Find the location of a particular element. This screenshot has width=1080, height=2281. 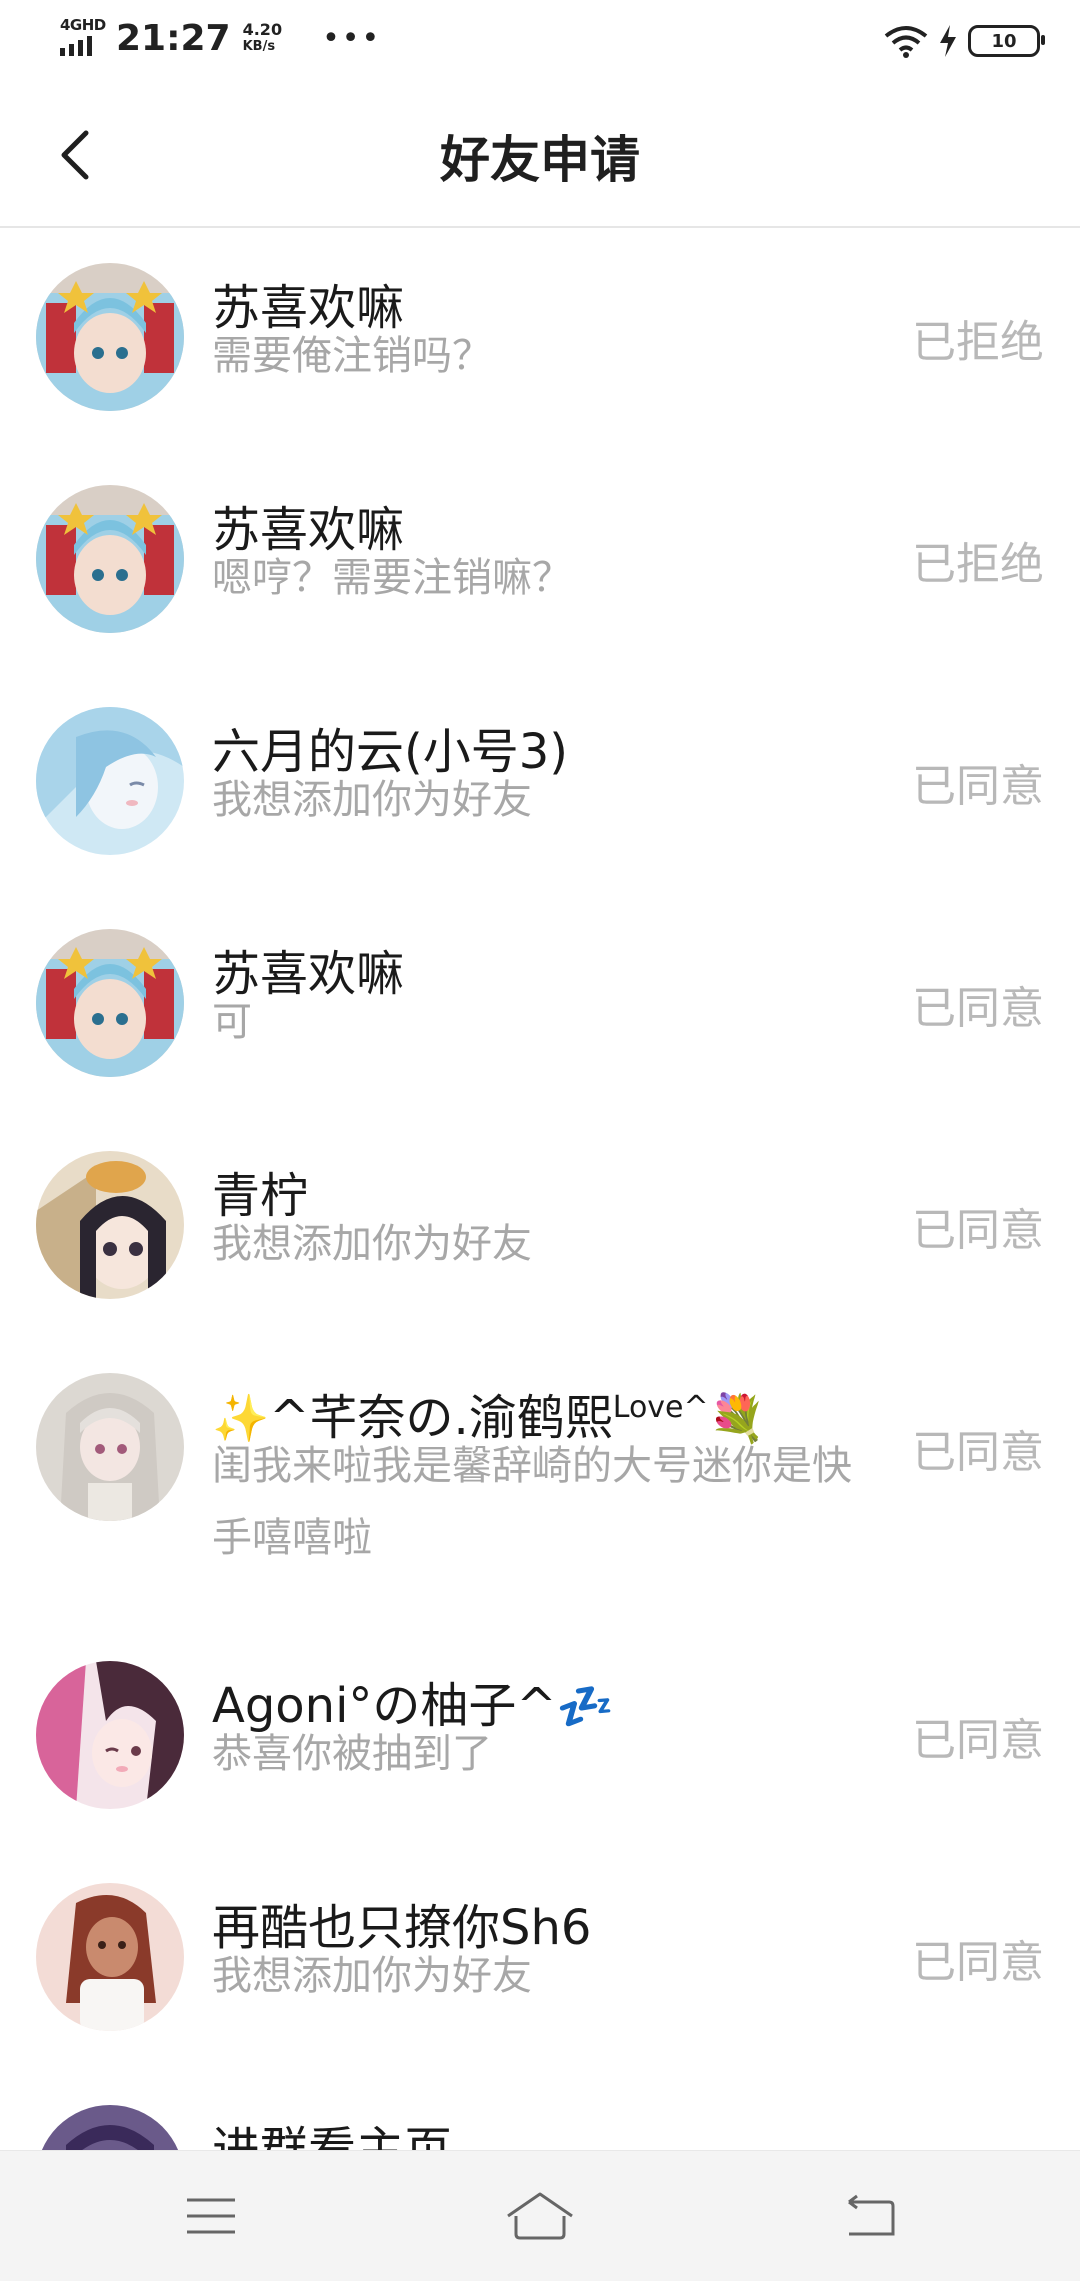

request-message: 嗯哼？需要注销嘛？ is located at coordinates (392, 578).